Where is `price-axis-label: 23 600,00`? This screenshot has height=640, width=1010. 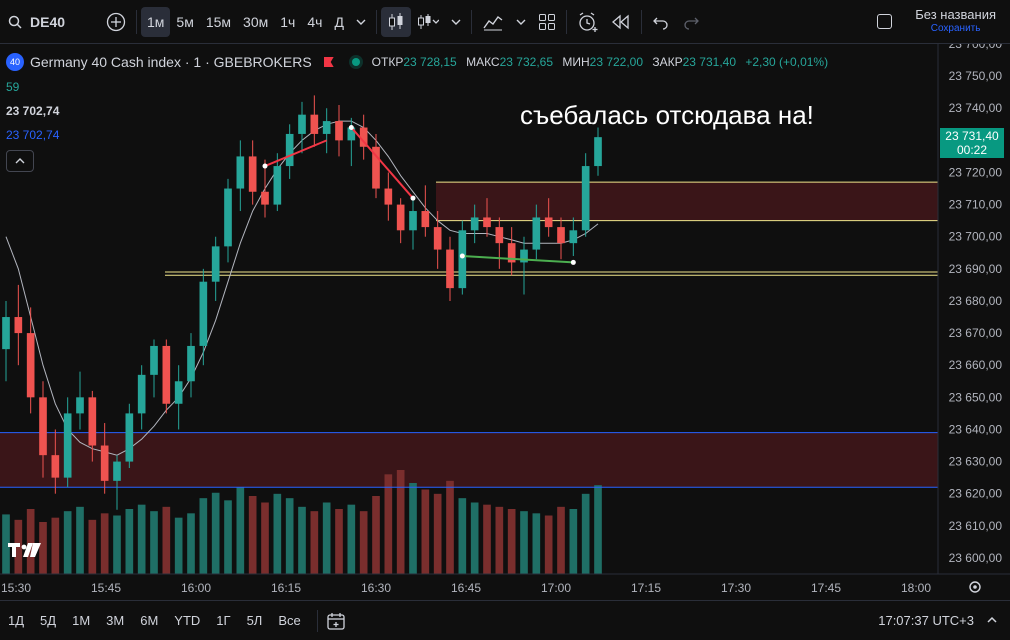
price-axis-label: 23 600,00 is located at coordinates (976, 558).